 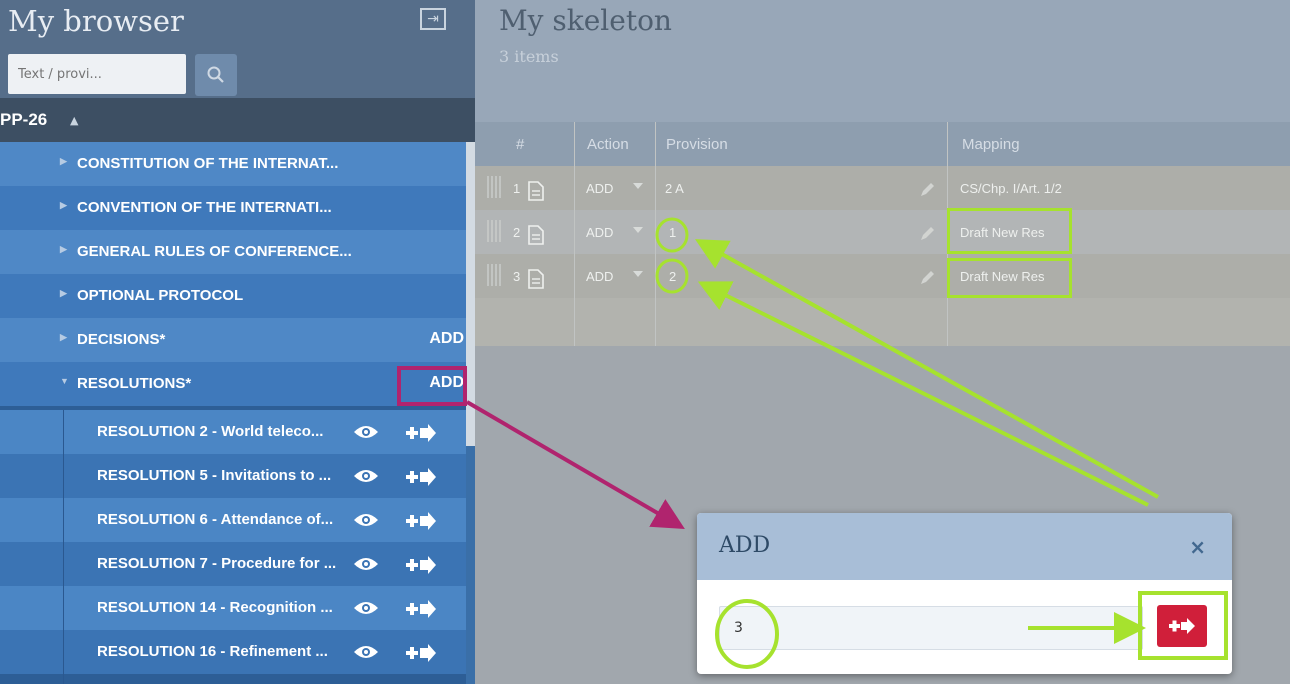 What do you see at coordinates (96, 21) in the screenshot?
I see `sidebar-title: My browser` at bounding box center [96, 21].